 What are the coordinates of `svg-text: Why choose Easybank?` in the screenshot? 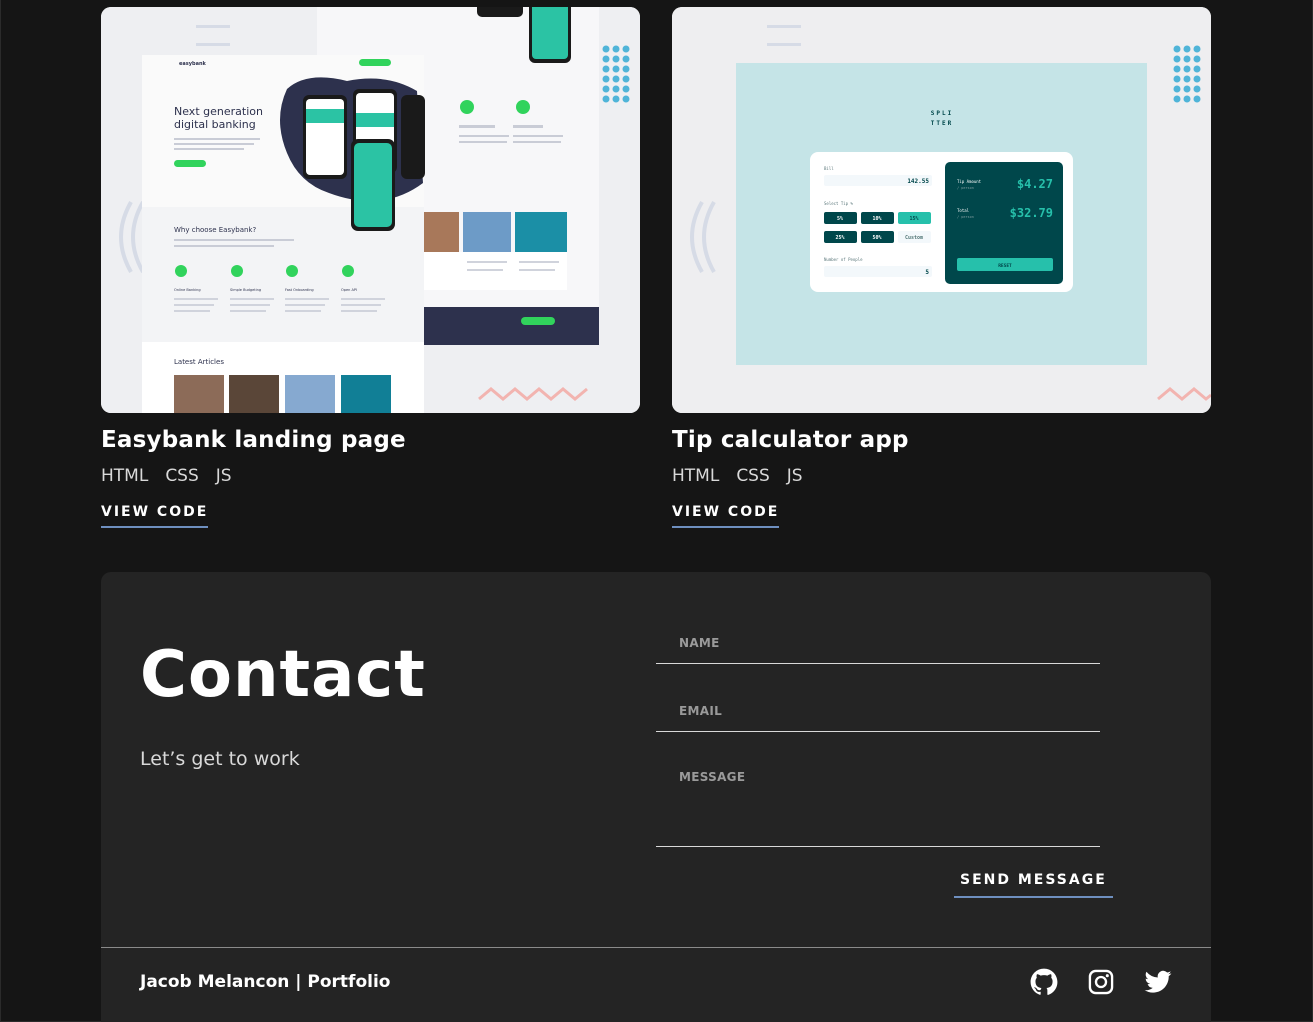 It's located at (215, 230).